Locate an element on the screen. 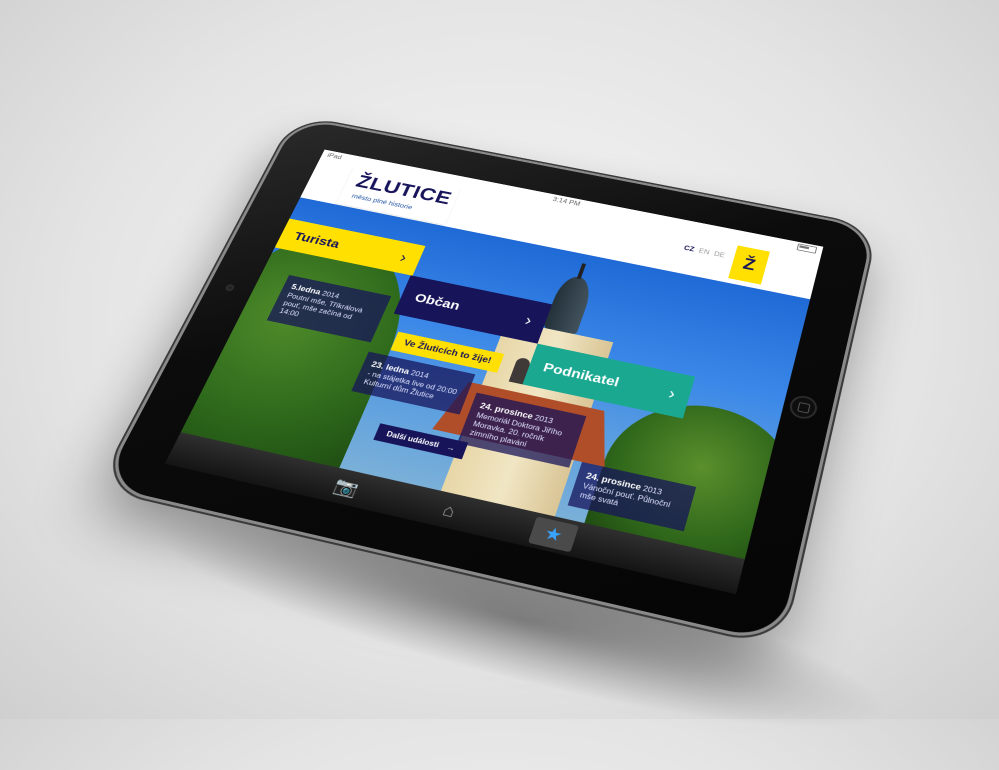 The height and width of the screenshot is (770, 999). camera-icon is located at coordinates (230, 287).